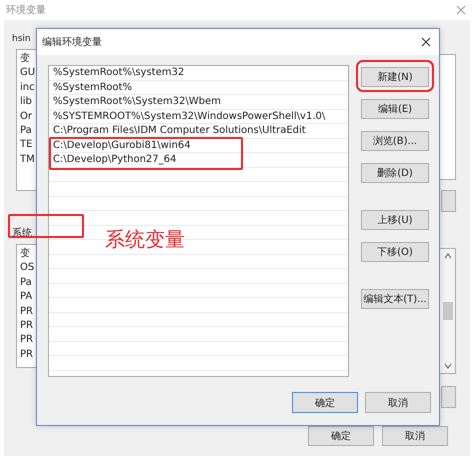 Image resolution: width=474 pixels, height=456 pixels. What do you see at coordinates (145, 239) in the screenshot?
I see `annotation-text: 系统变量` at bounding box center [145, 239].